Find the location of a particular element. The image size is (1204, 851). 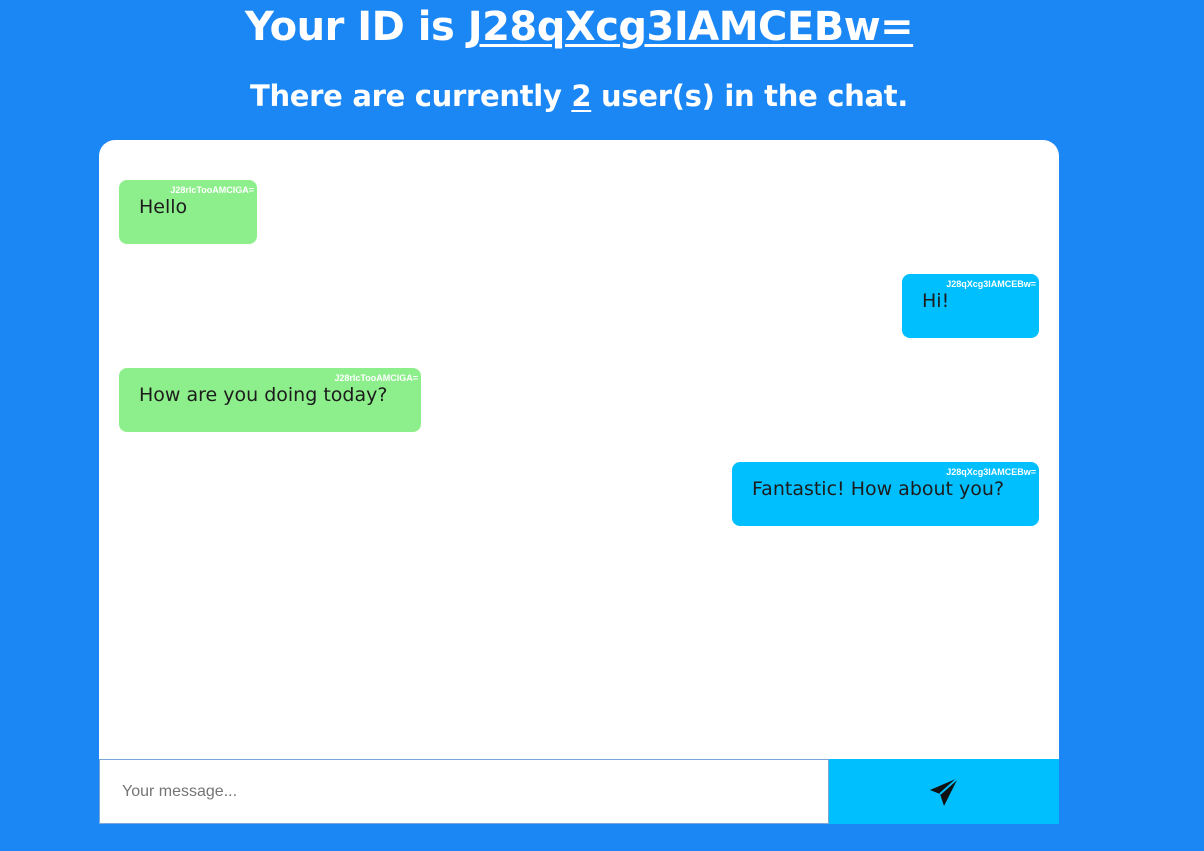

message-text: Hello is located at coordinates (163, 207).